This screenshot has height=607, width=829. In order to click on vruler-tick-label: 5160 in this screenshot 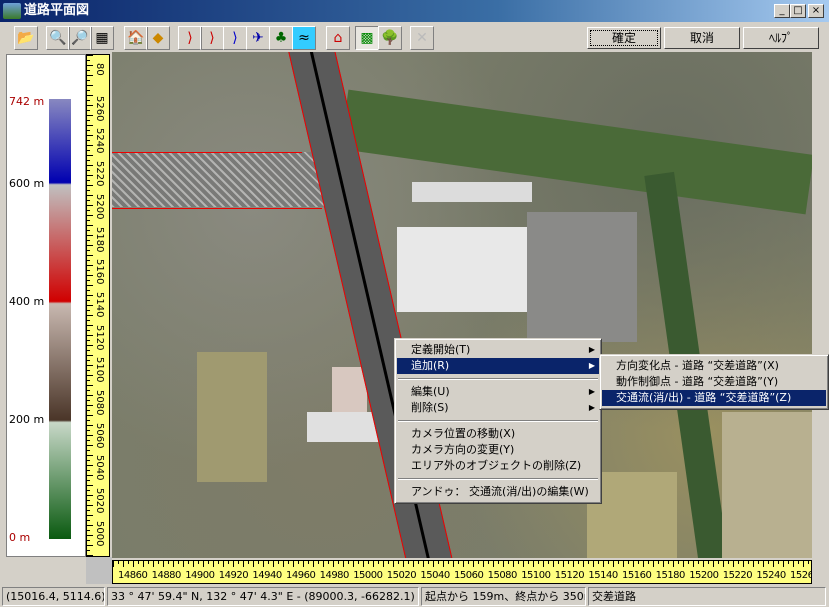, I will do `click(99, 272)`.